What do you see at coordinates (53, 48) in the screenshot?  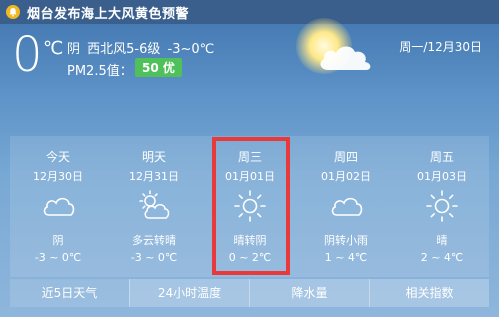 I see `temperature-unit: ℃` at bounding box center [53, 48].